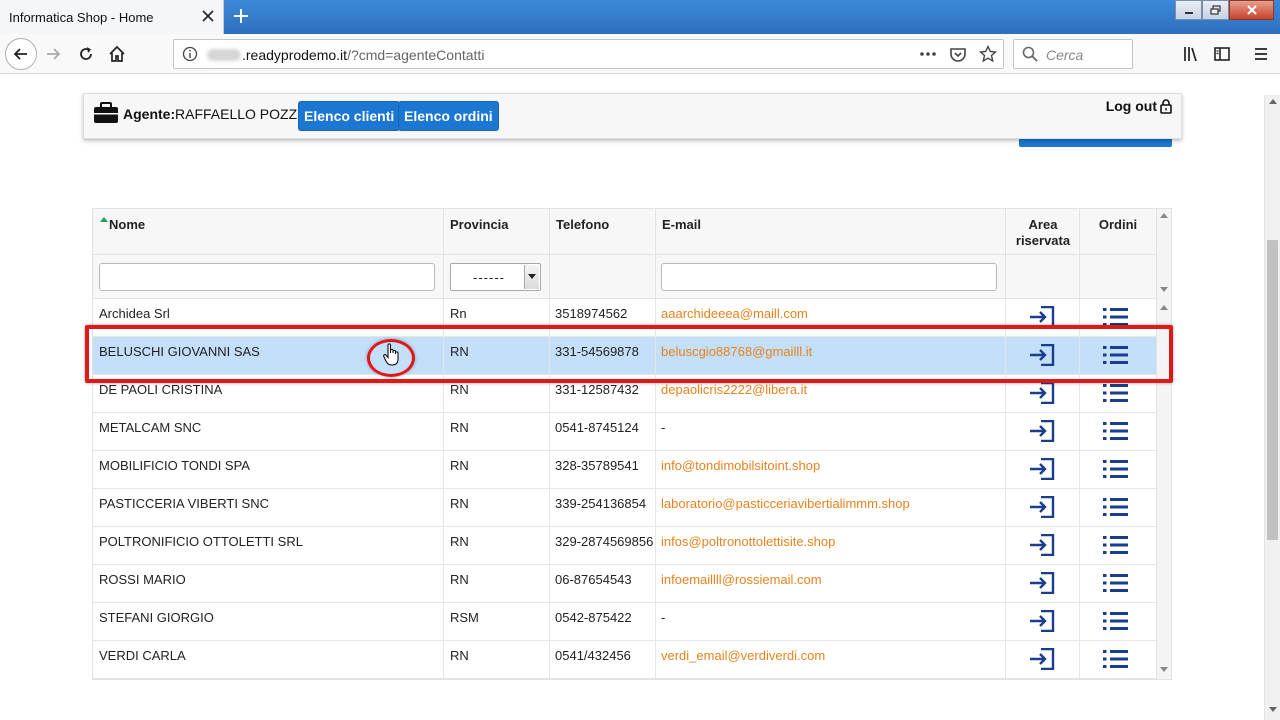 The height and width of the screenshot is (720, 1280). Describe the element at coordinates (156, 617) in the screenshot. I see `client-name: STEFANI GIORGIO` at that location.